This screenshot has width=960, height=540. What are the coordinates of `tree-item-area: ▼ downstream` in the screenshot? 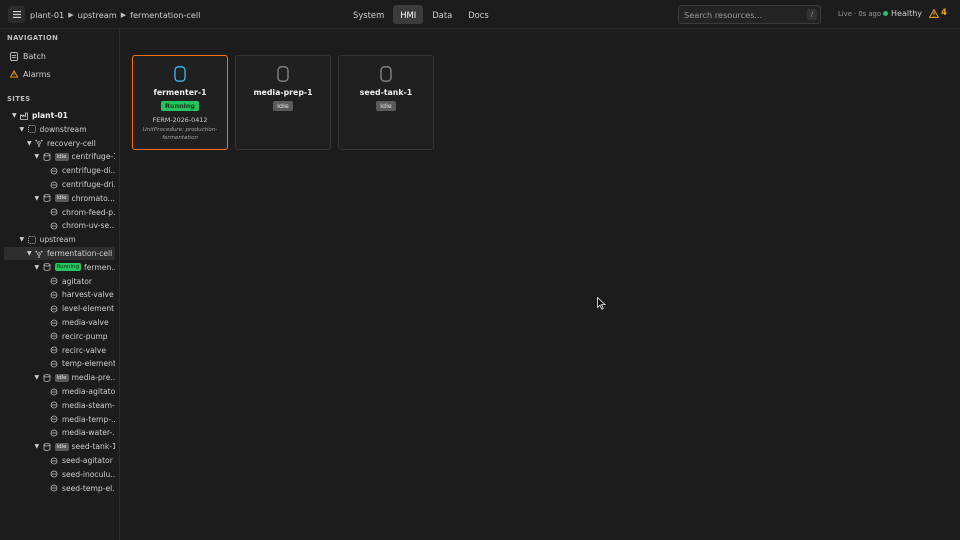 It's located at (59, 129).